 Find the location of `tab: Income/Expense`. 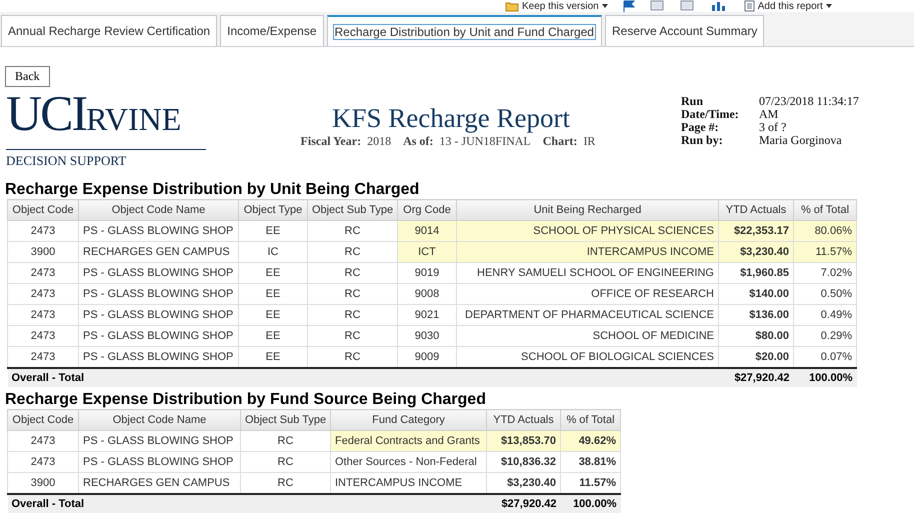

tab: Income/Expense is located at coordinates (272, 30).